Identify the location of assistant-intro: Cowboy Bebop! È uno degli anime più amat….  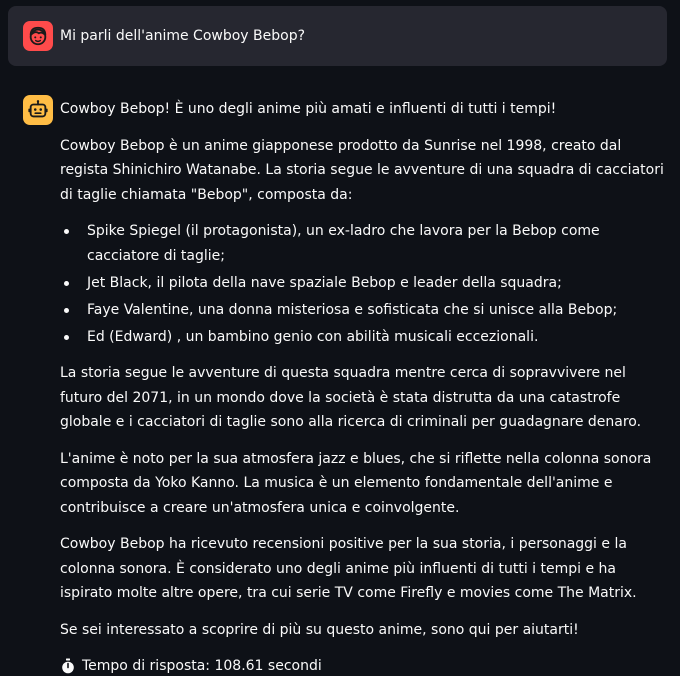
(308, 109).